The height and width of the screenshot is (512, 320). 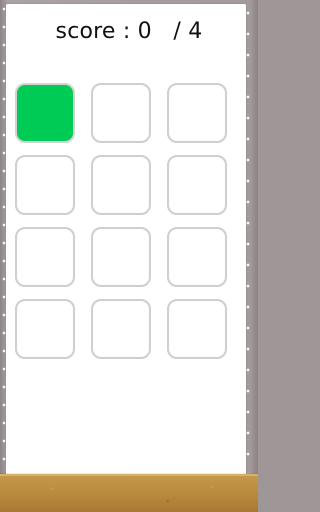 What do you see at coordinates (129, 31) in the screenshot?
I see `score-display: score : 0 / 4` at bounding box center [129, 31].